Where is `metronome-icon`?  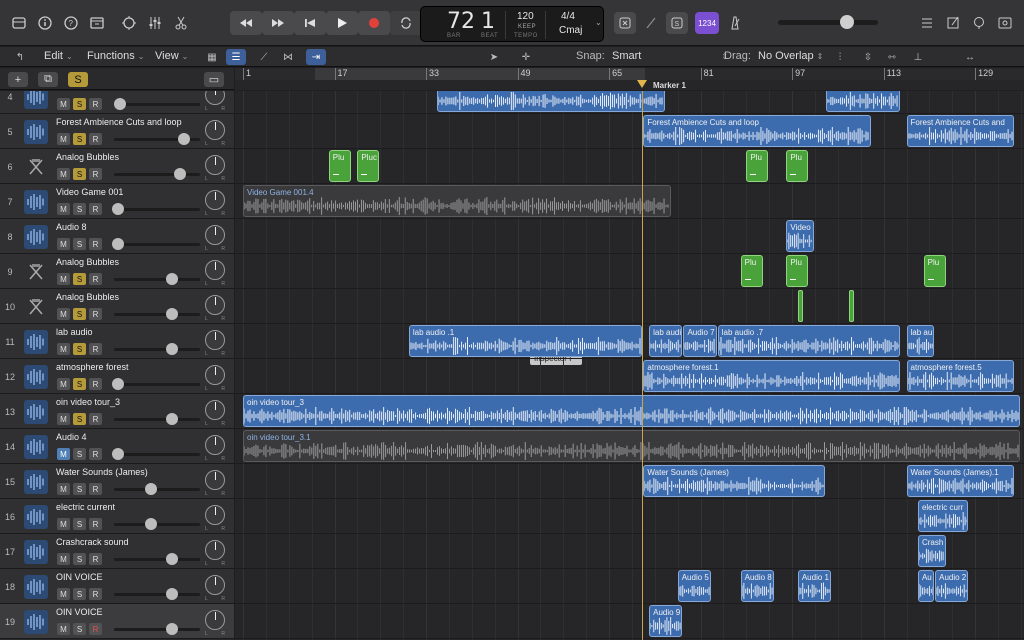 metronome-icon is located at coordinates (735, 23).